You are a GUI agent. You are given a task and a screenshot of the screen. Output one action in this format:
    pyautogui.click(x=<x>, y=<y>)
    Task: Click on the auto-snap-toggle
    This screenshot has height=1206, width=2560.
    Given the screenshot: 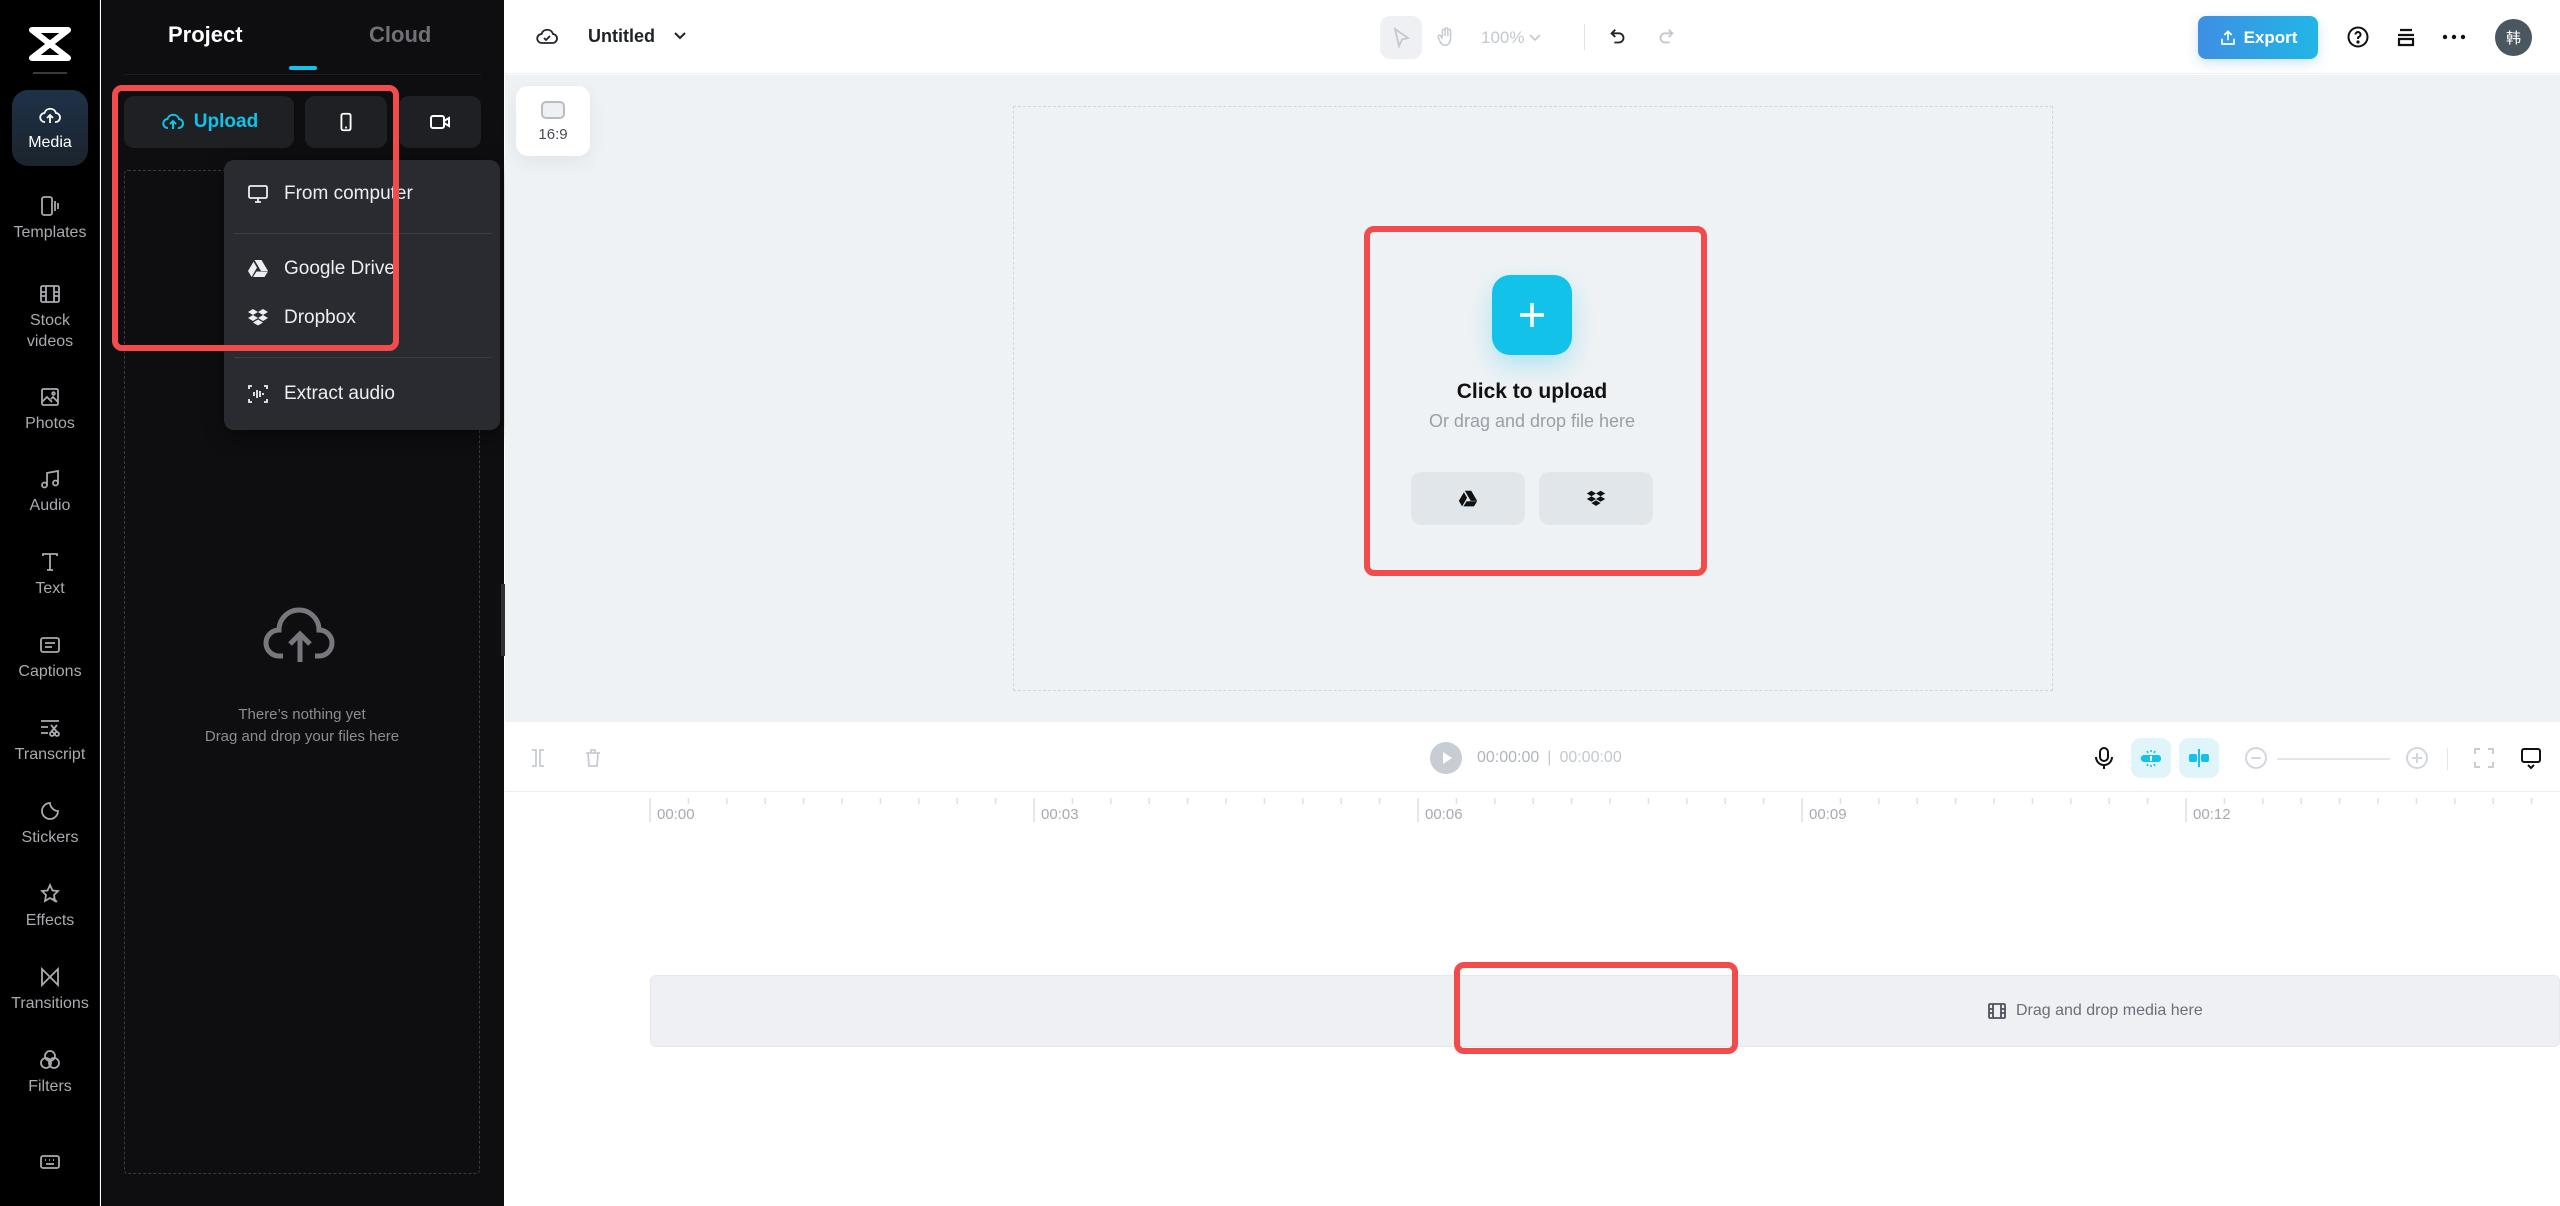 What is the action you would take?
    pyautogui.click(x=2151, y=758)
    